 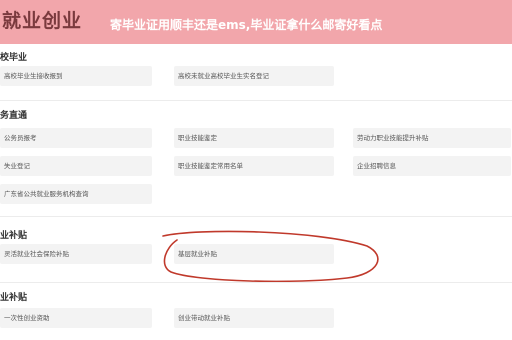 I want to click on service-item: 劳动力职业技能提升补贴, so click(x=432, y=138).